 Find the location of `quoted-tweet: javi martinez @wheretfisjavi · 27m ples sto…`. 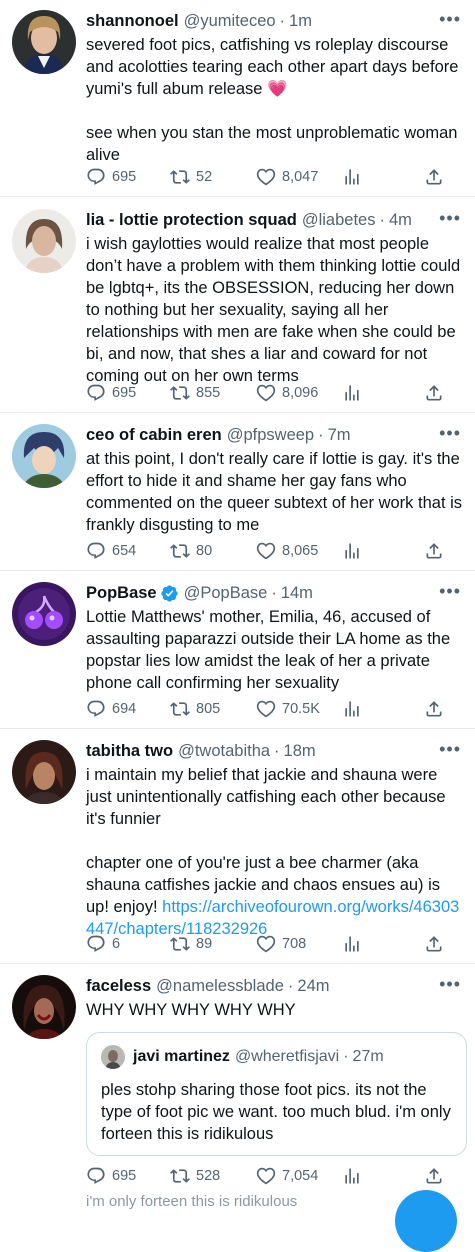

quoted-tweet: javi martinez @wheretfisjavi · 27m ples sto… is located at coordinates (276, 1094).